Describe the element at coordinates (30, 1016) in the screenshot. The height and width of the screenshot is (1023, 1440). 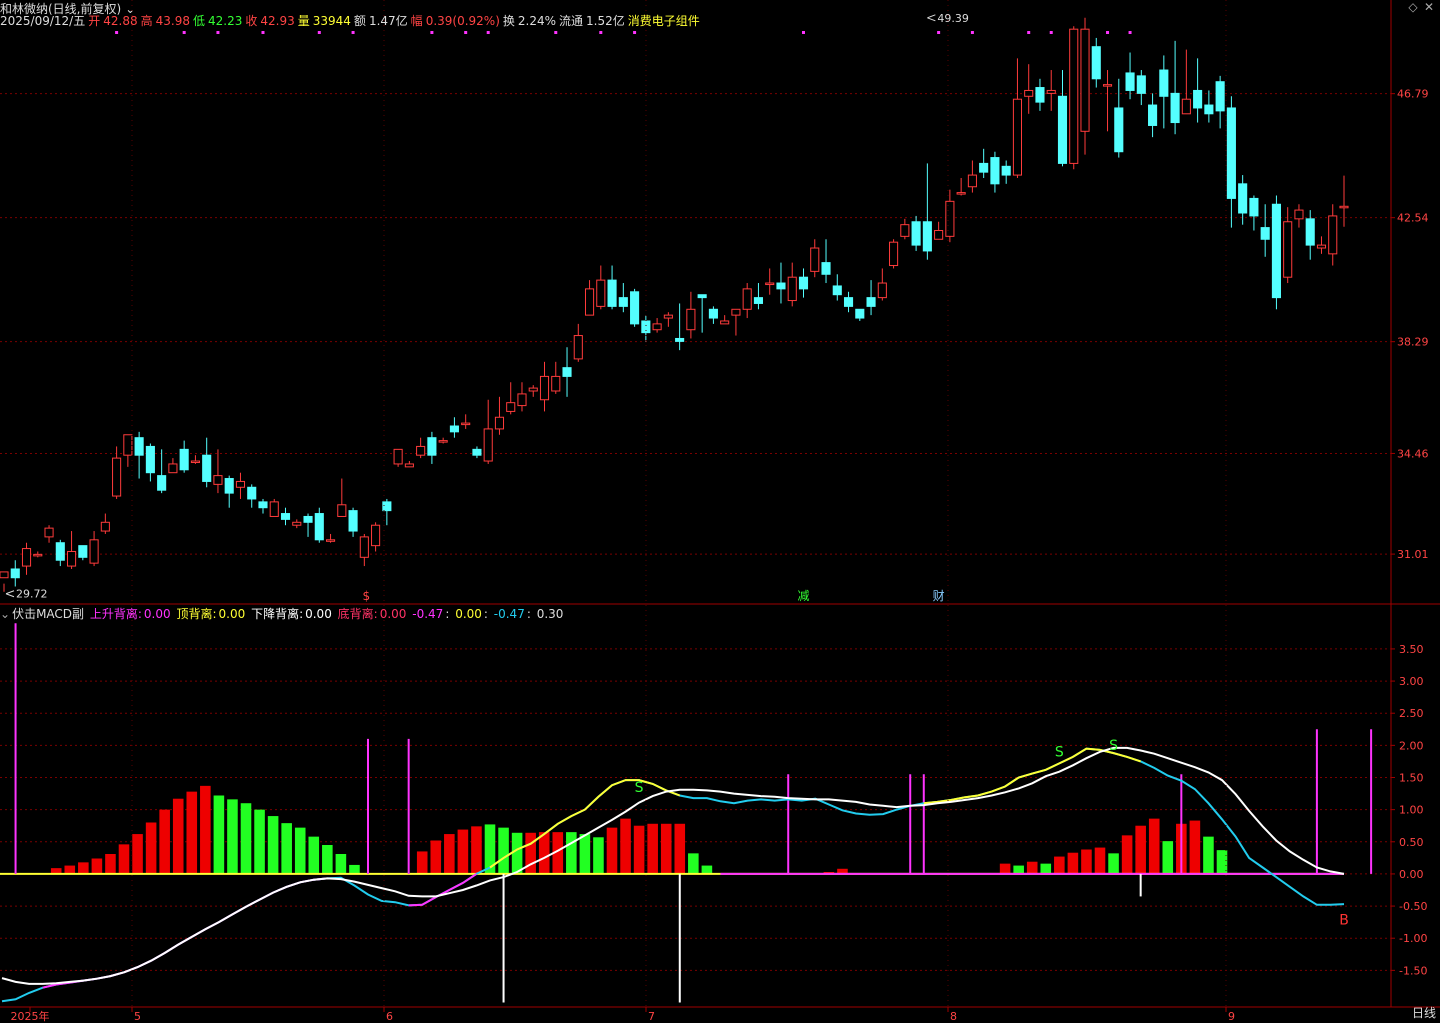
I see `x-tick-label: 2025年` at that location.